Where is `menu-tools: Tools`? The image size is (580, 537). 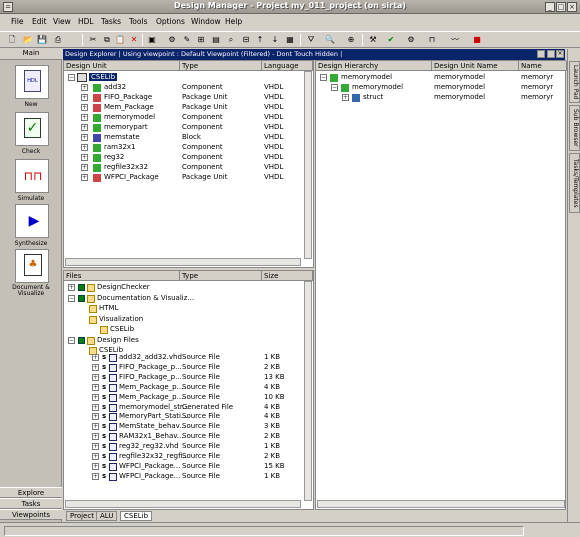
menu-tools: Tools is located at coordinates (138, 21).